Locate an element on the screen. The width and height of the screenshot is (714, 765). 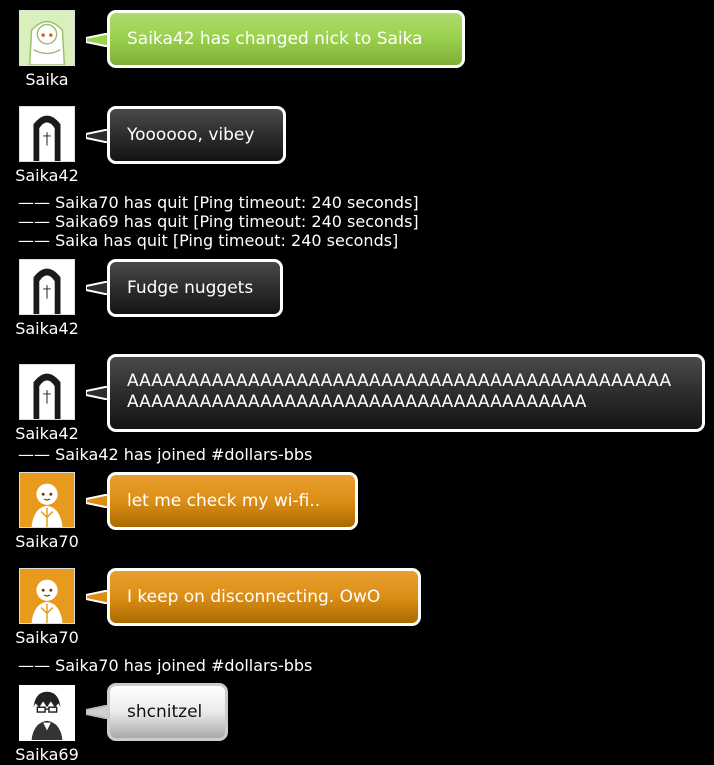
message-bubble: Fudge nuggets is located at coordinates (195, 288).